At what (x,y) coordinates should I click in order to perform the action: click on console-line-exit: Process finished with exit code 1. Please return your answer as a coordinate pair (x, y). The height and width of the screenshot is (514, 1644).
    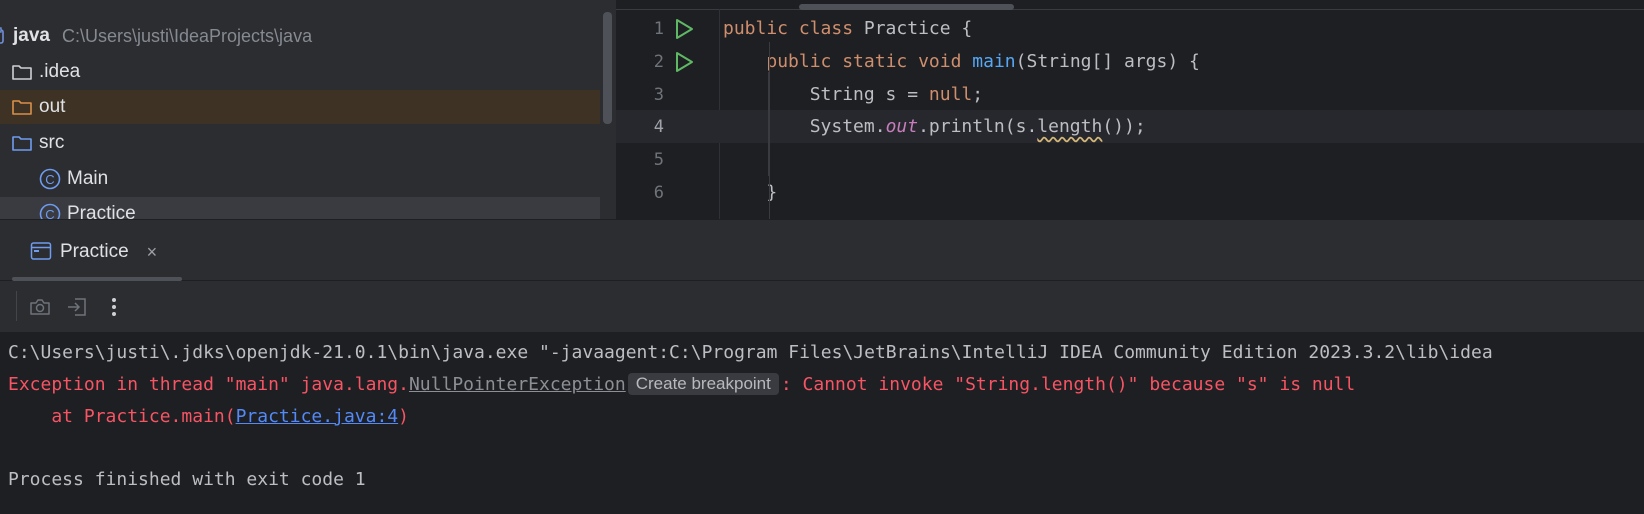
    Looking at the image, I should click on (187, 479).